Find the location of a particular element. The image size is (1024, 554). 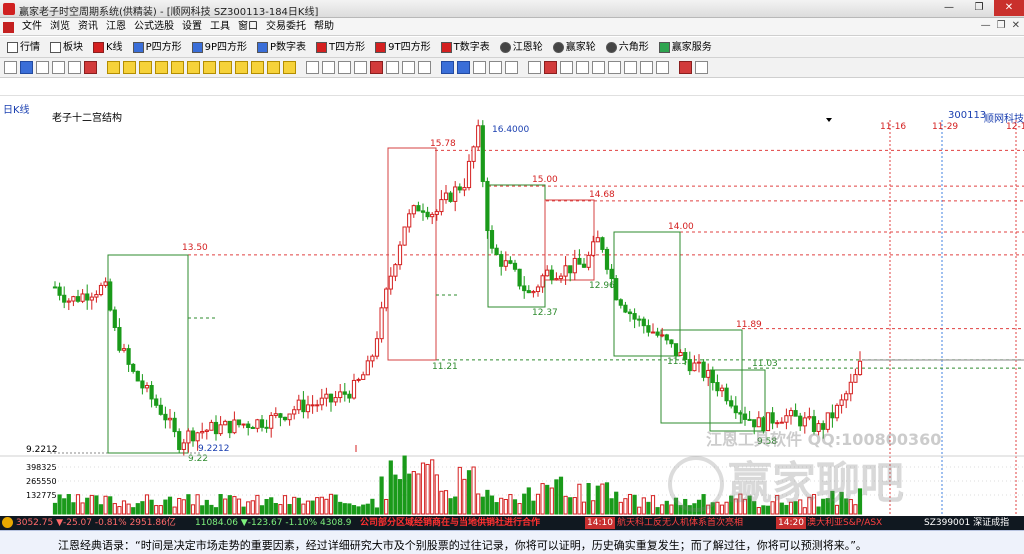

ticker-news2: 航天科工反无人机体系首次亮相 is located at coordinates (680, 523).